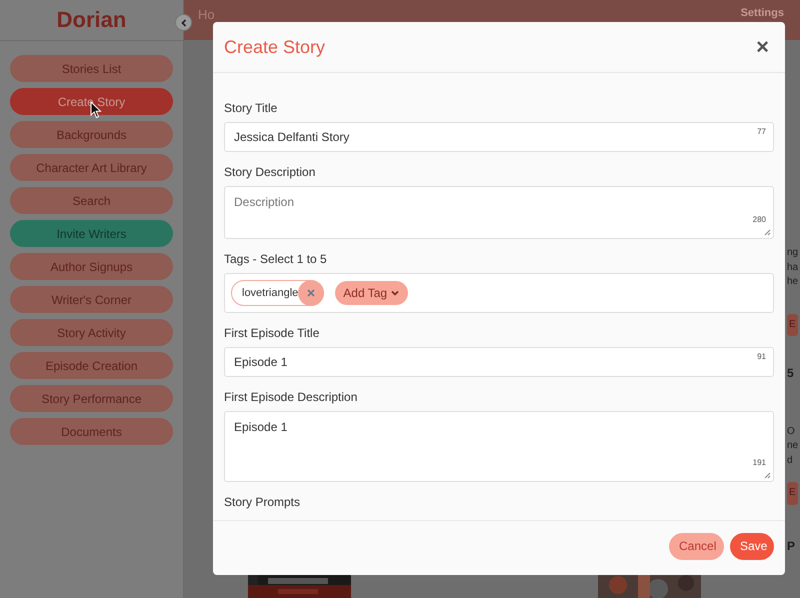  What do you see at coordinates (499, 362) in the screenshot?
I see `text-input: Episode 1 91` at bounding box center [499, 362].